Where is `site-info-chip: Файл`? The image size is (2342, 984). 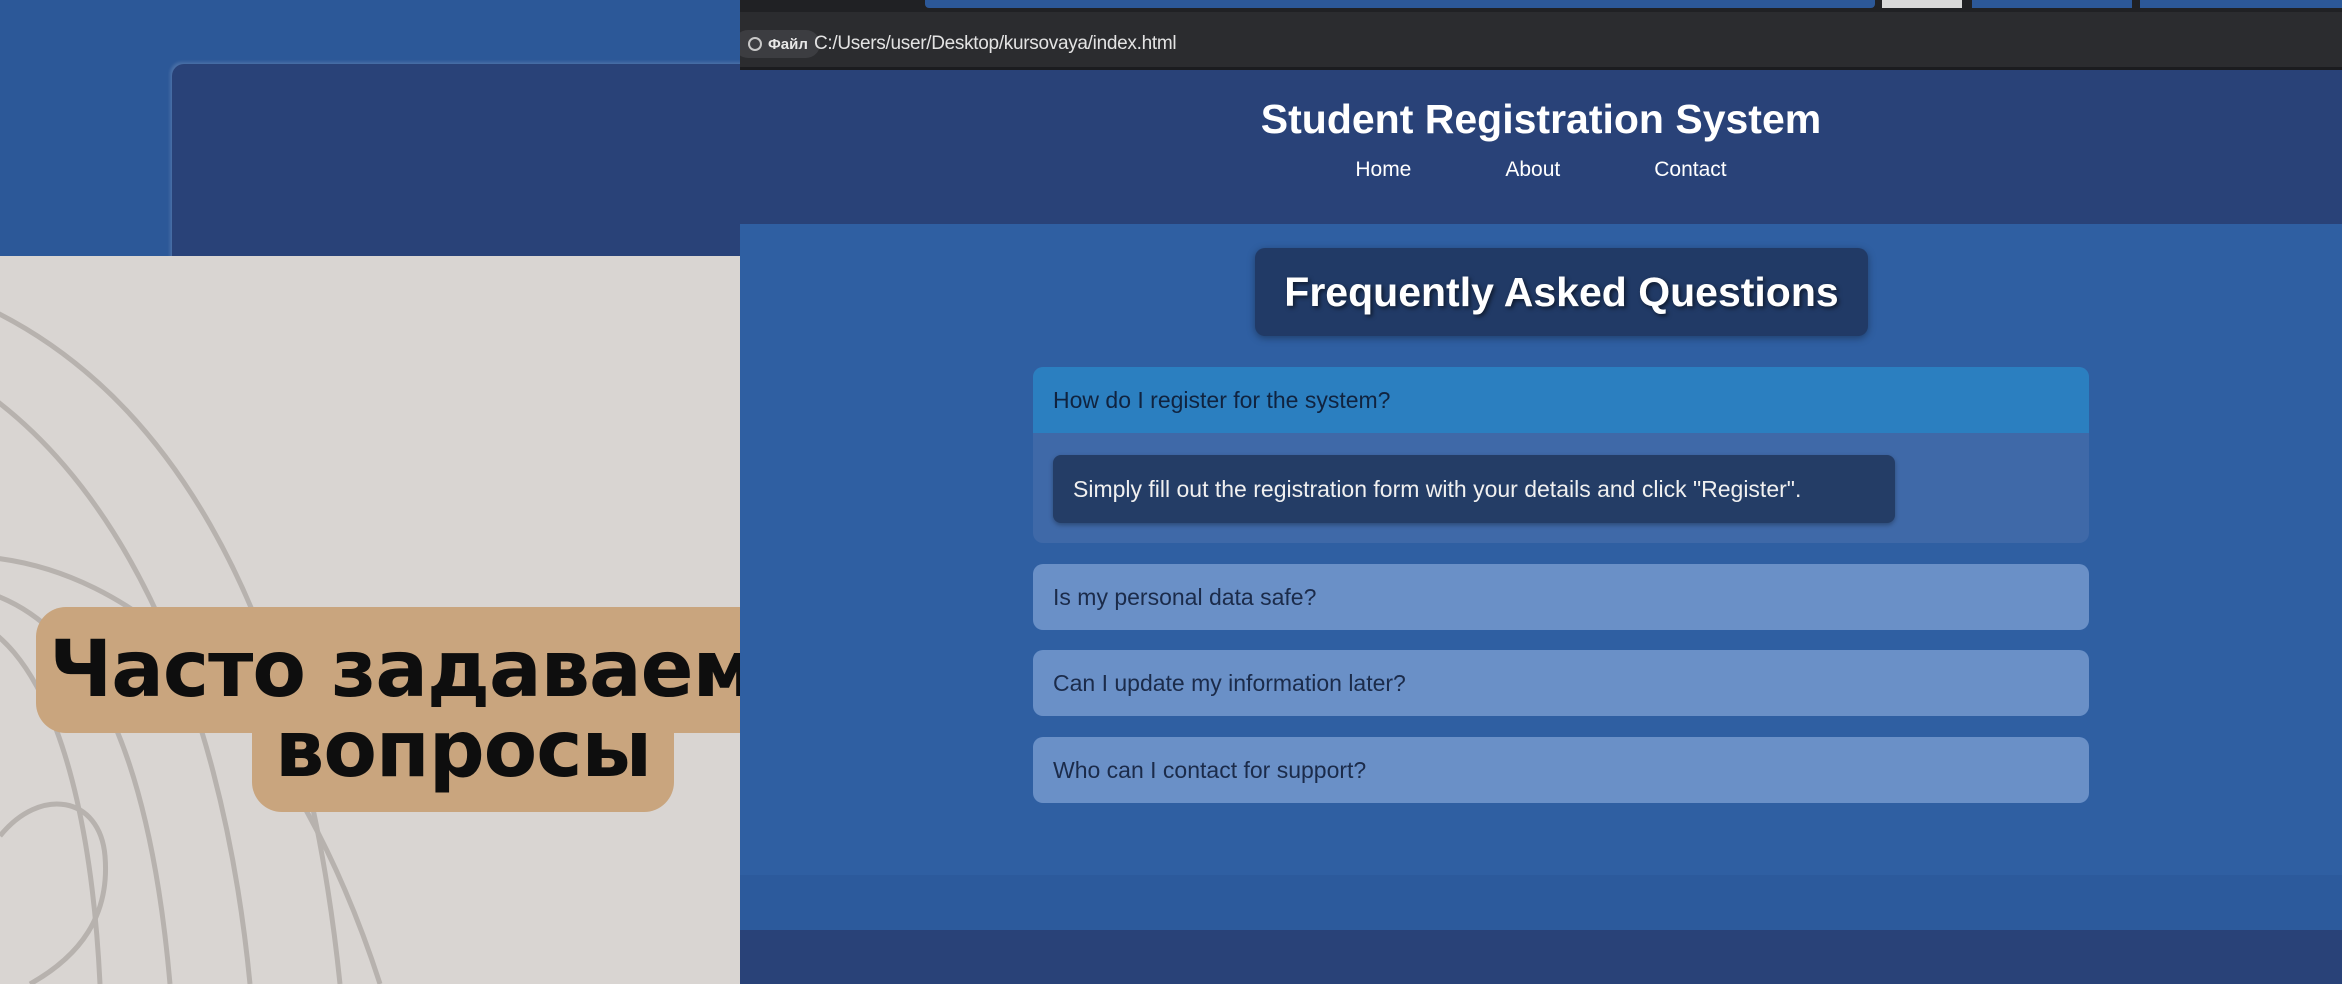 site-info-chip: Файл is located at coordinates (780, 44).